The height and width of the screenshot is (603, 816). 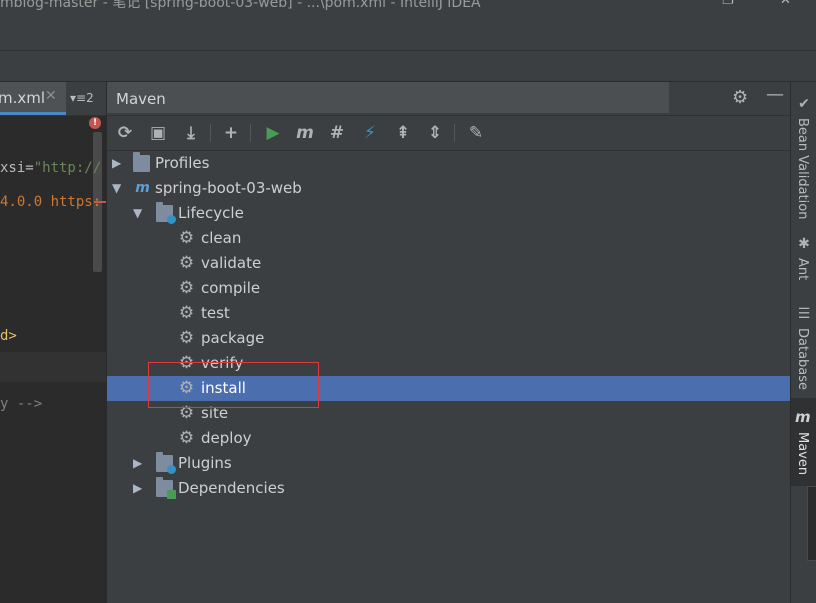 I want to click on lifecycle-folder-icon, so click(x=166, y=213).